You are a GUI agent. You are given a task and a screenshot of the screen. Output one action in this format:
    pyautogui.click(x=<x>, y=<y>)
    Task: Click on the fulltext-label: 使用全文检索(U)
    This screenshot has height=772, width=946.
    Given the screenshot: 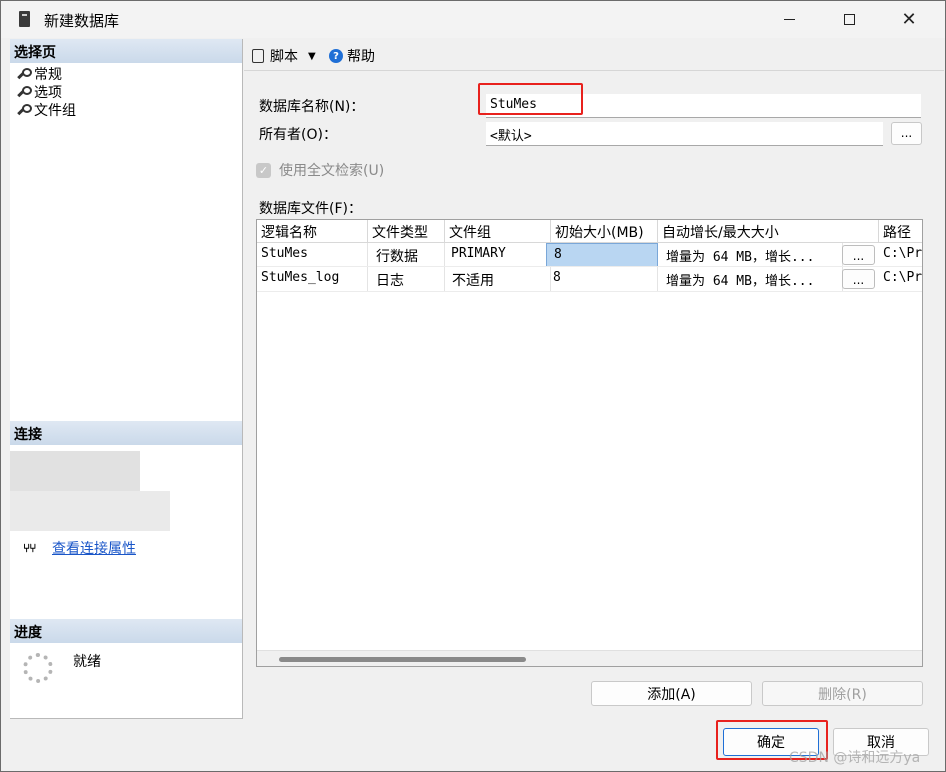 What is the action you would take?
    pyautogui.click(x=332, y=171)
    